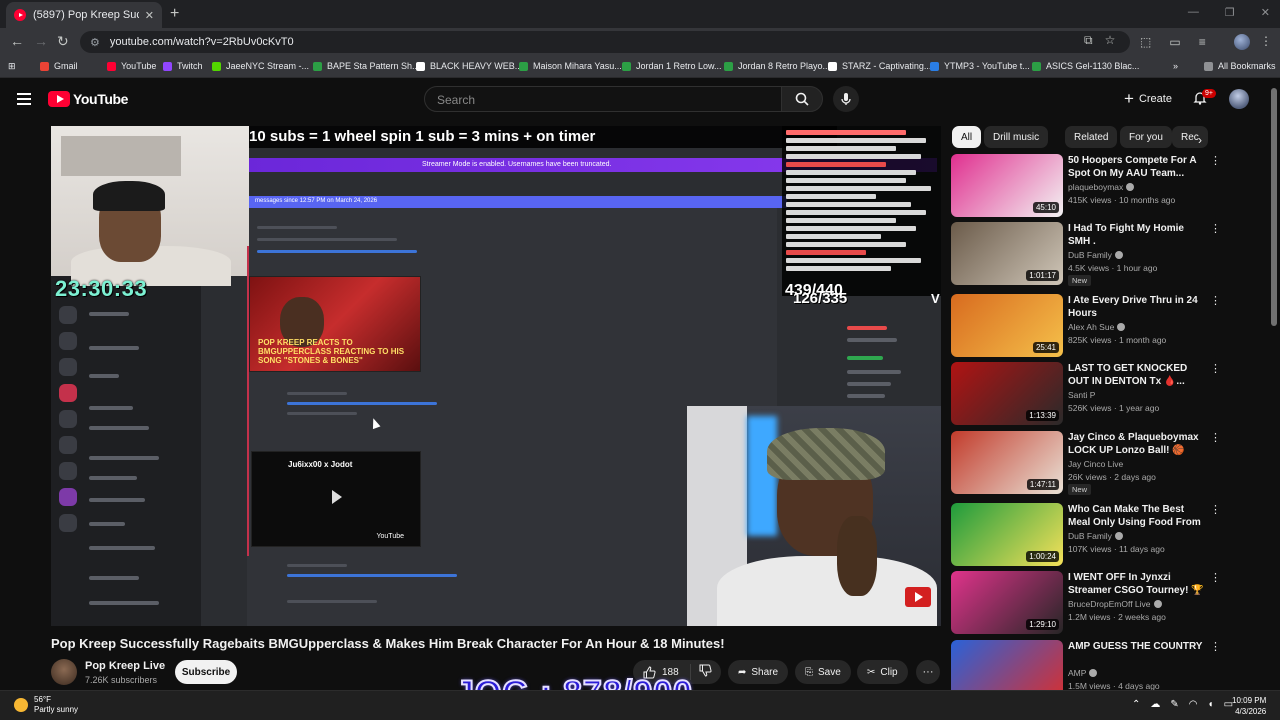  I want to click on video-thumbnail: 1:13:39, so click(1007, 393).